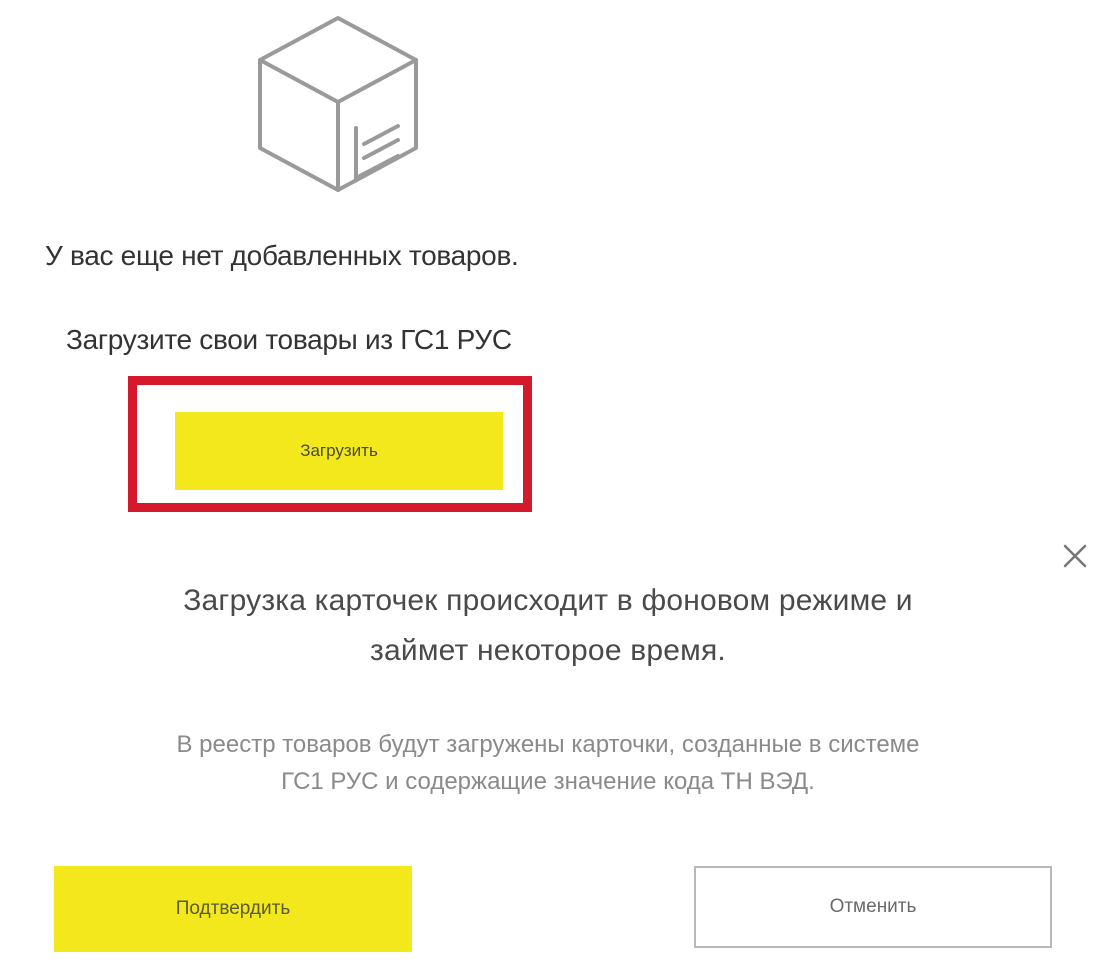 The image size is (1096, 970). Describe the element at coordinates (338, 104) in the screenshot. I see `box-icon` at that location.